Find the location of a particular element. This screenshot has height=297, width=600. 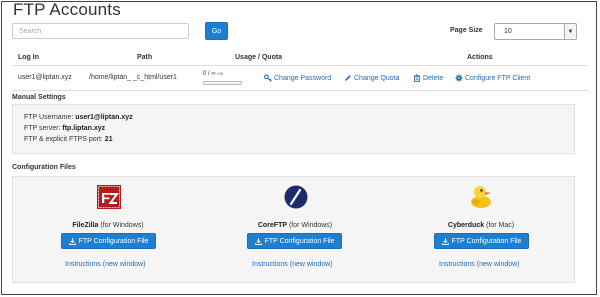

gear-icon is located at coordinates (459, 78).